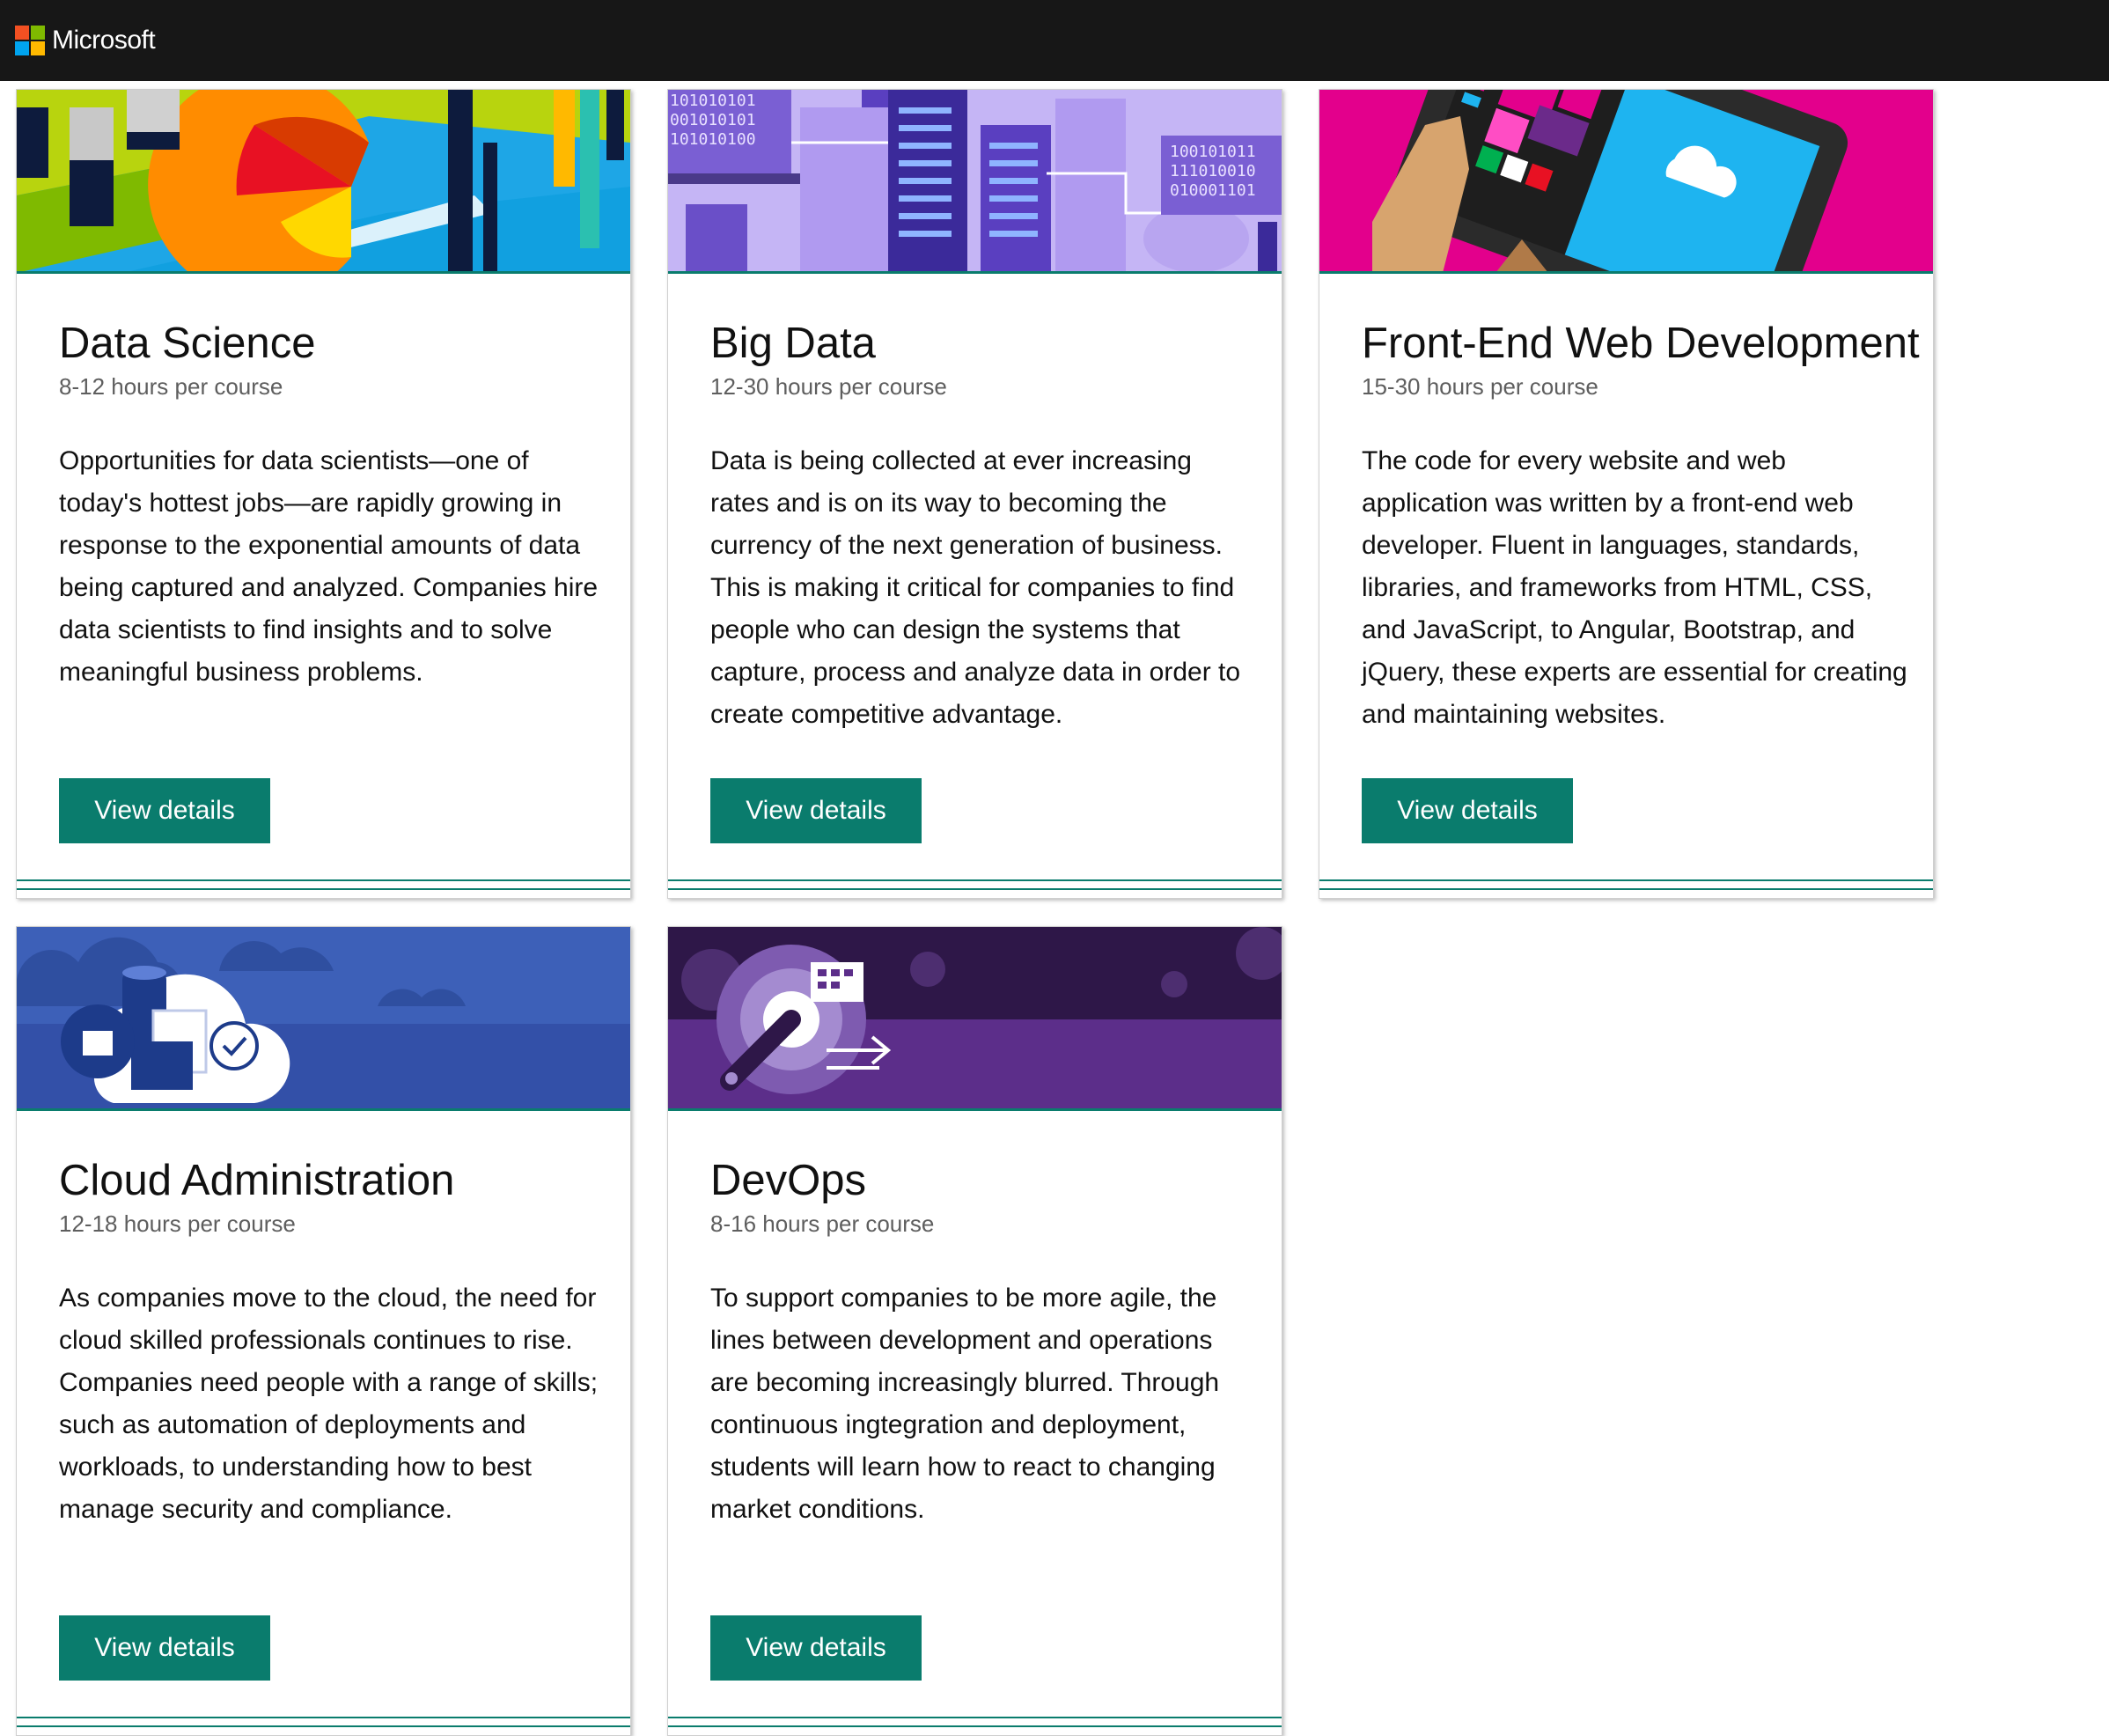 Image resolution: width=2109 pixels, height=1736 pixels. Describe the element at coordinates (323, 1018) in the screenshot. I see `cloud-security-illustration-icon` at that location.